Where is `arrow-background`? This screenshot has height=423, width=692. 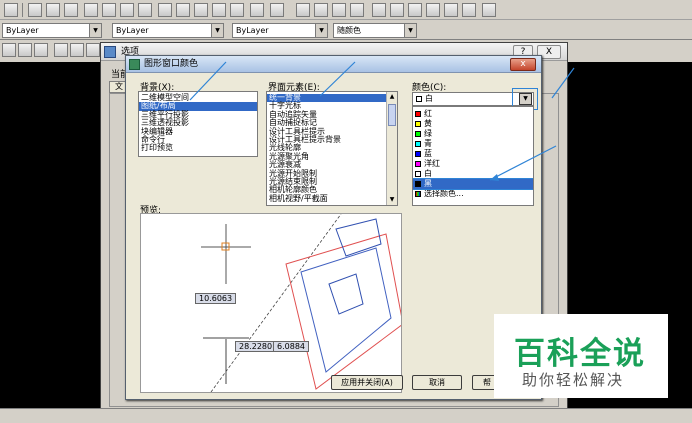 arrow-background is located at coordinates (208, 81).